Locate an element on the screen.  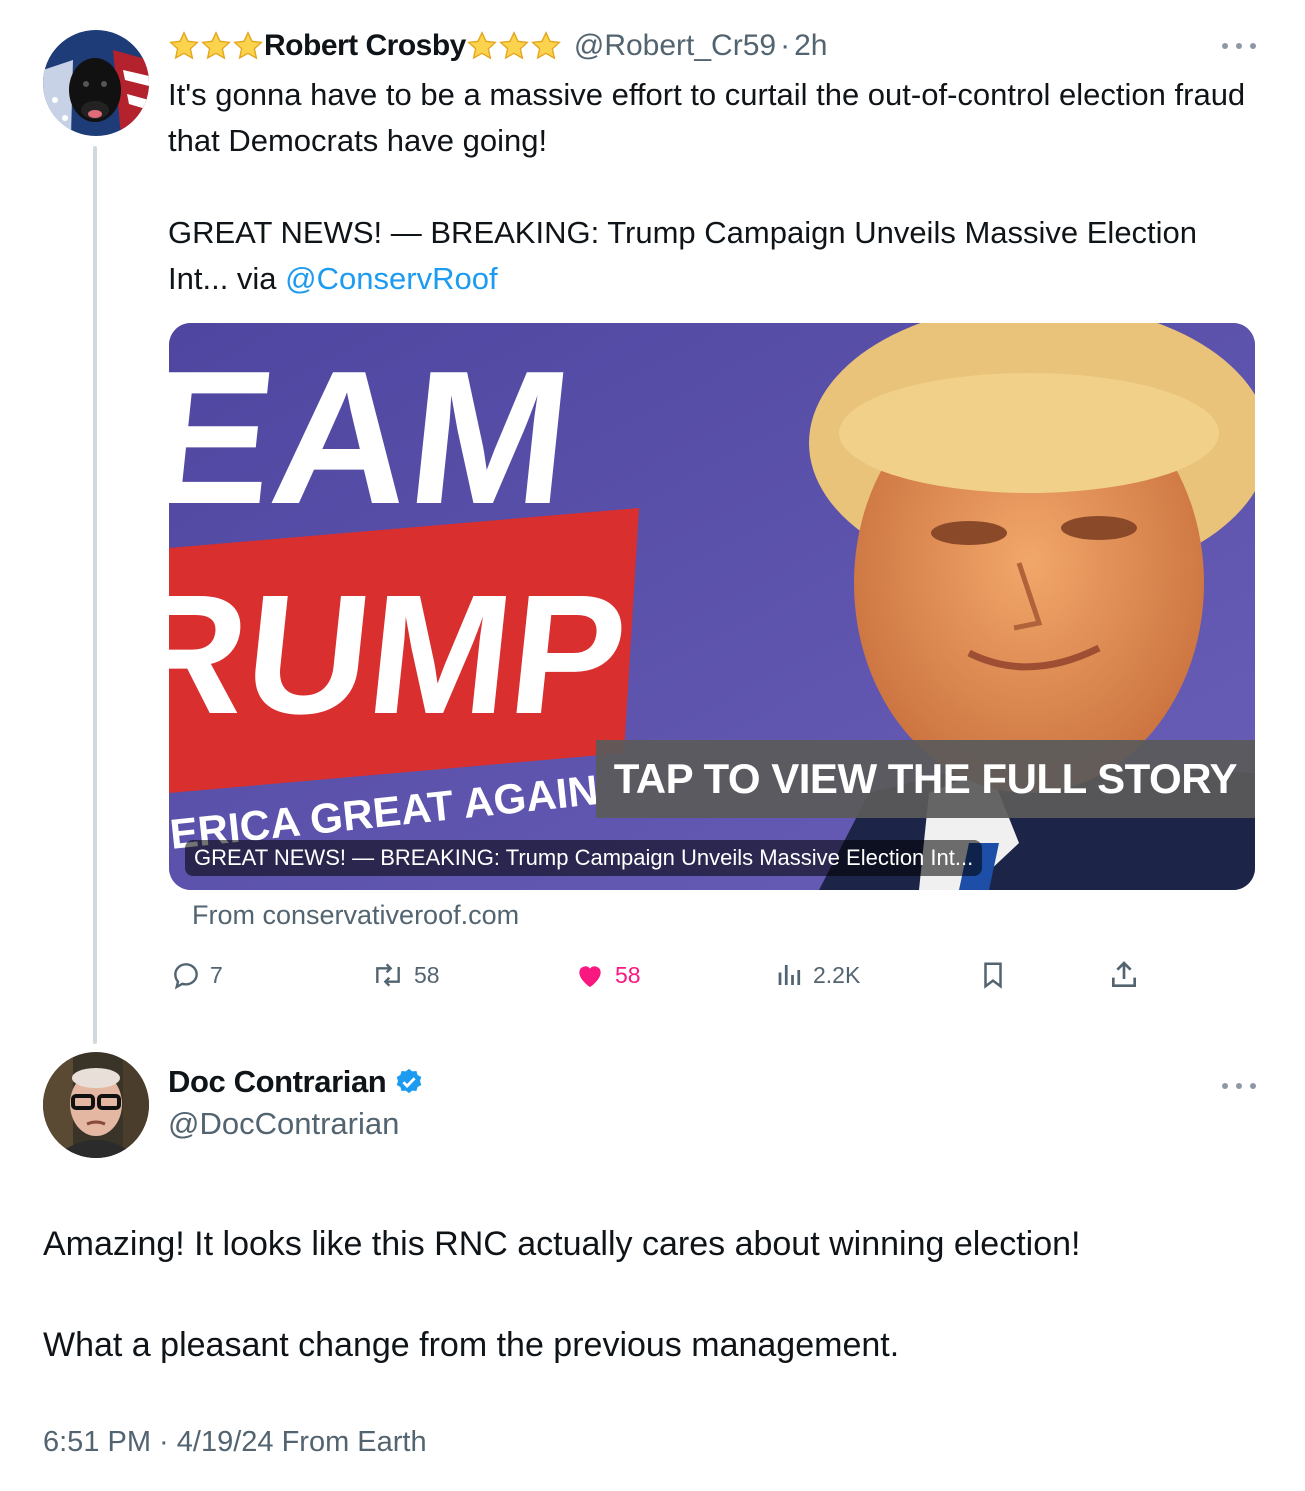
repost-icon is located at coordinates (388, 975).